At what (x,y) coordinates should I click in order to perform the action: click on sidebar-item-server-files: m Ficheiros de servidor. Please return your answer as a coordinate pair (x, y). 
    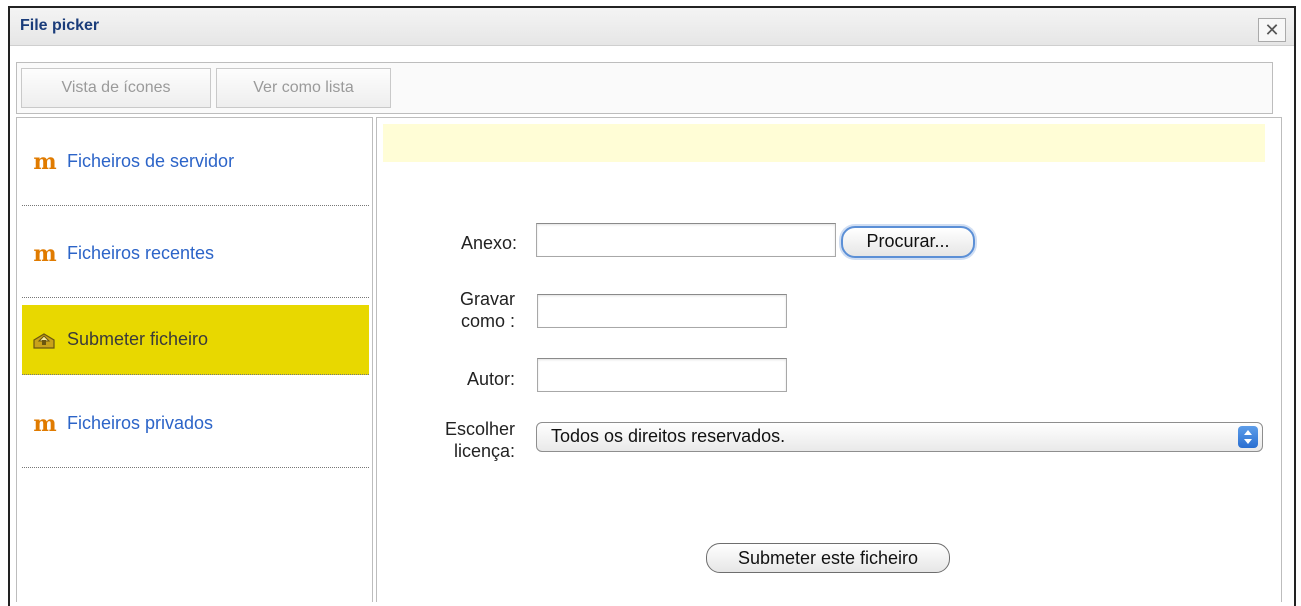
    Looking at the image, I should click on (195, 162).